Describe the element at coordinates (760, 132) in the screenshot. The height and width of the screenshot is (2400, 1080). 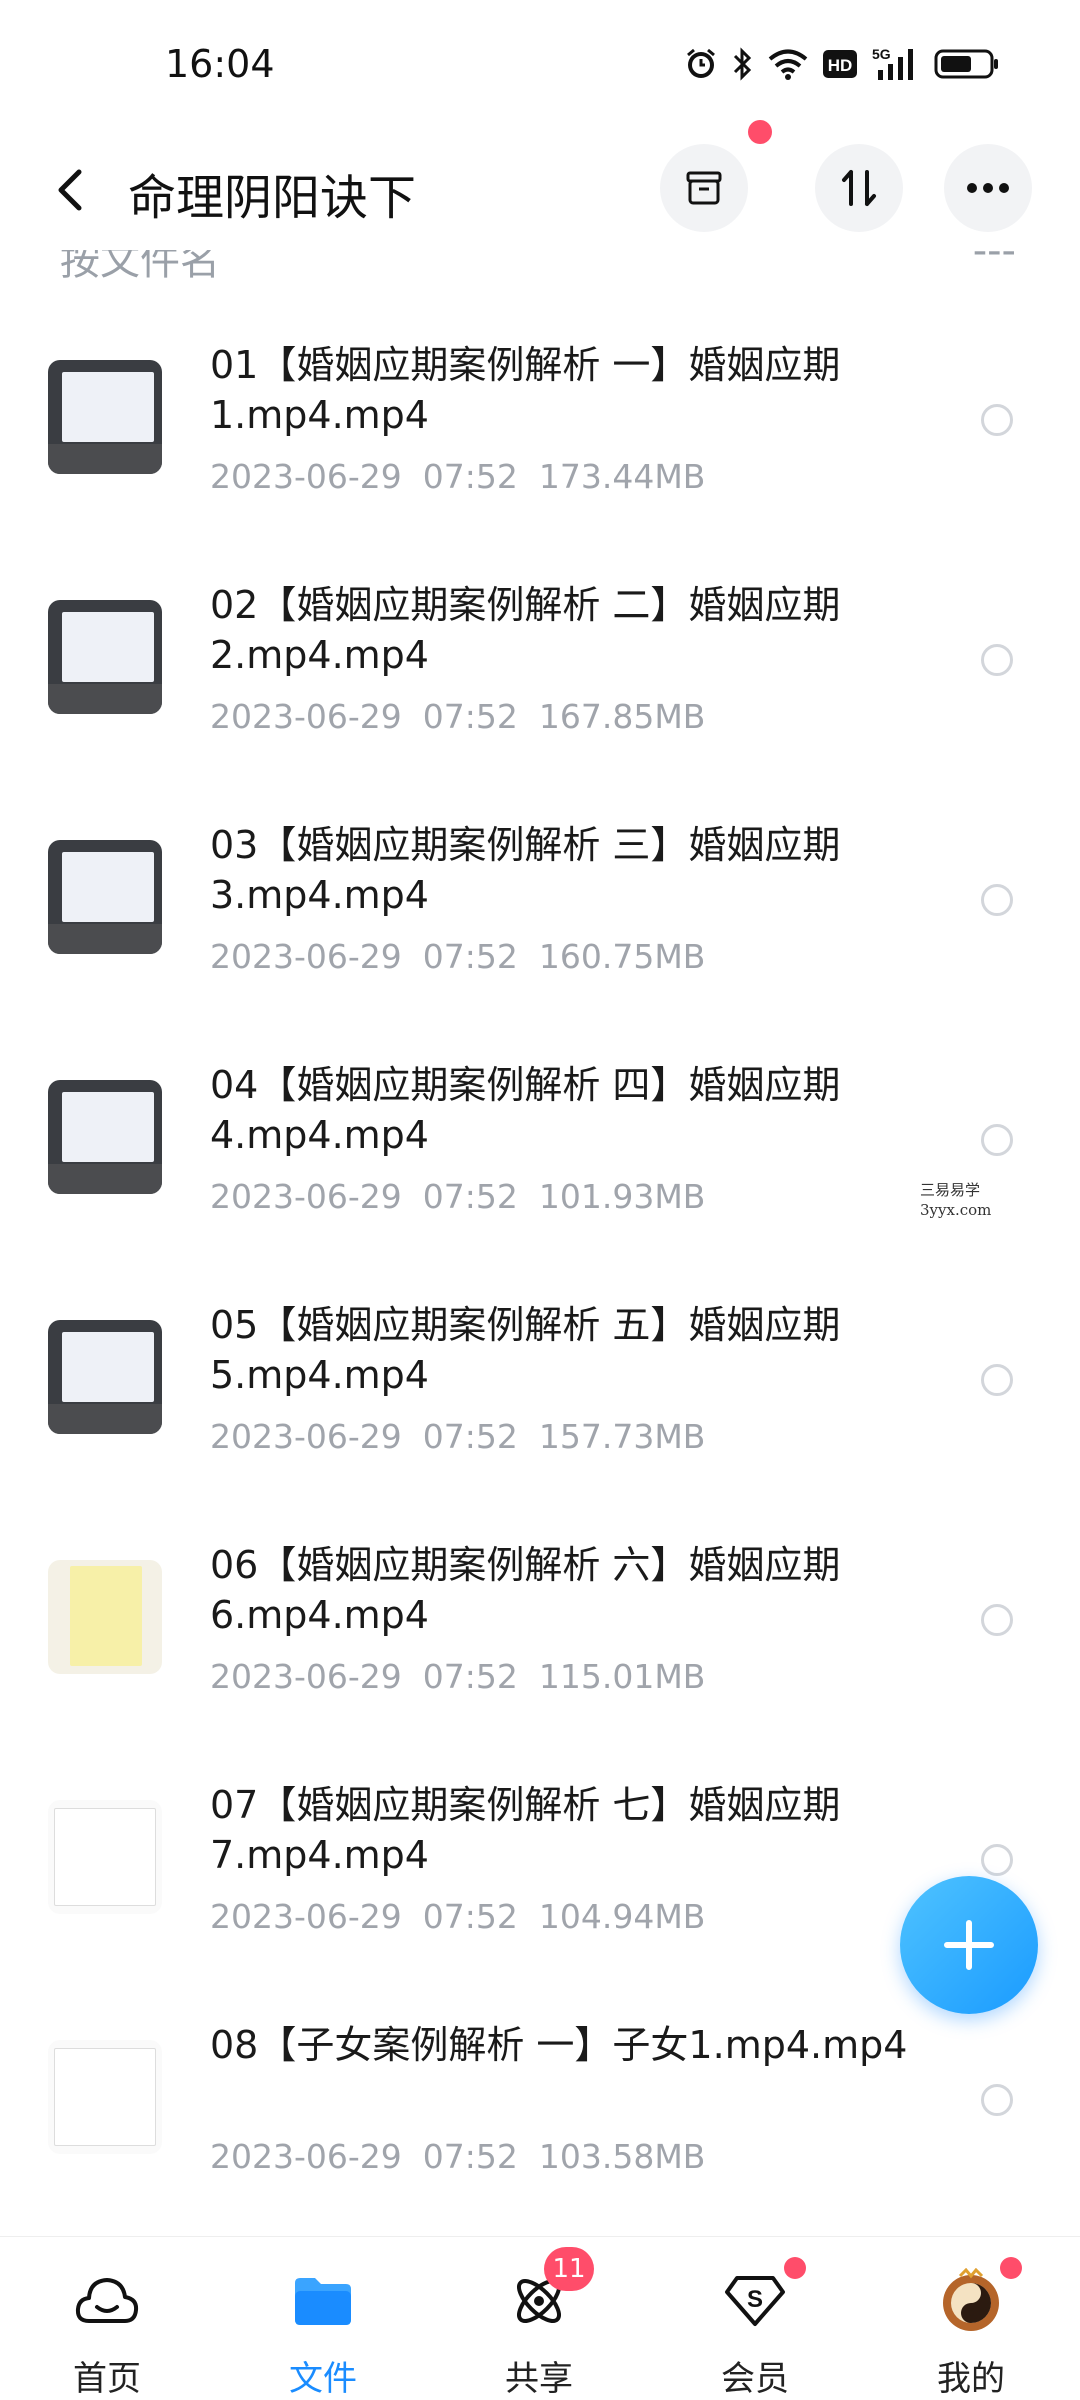
I see `notification-dot` at that location.